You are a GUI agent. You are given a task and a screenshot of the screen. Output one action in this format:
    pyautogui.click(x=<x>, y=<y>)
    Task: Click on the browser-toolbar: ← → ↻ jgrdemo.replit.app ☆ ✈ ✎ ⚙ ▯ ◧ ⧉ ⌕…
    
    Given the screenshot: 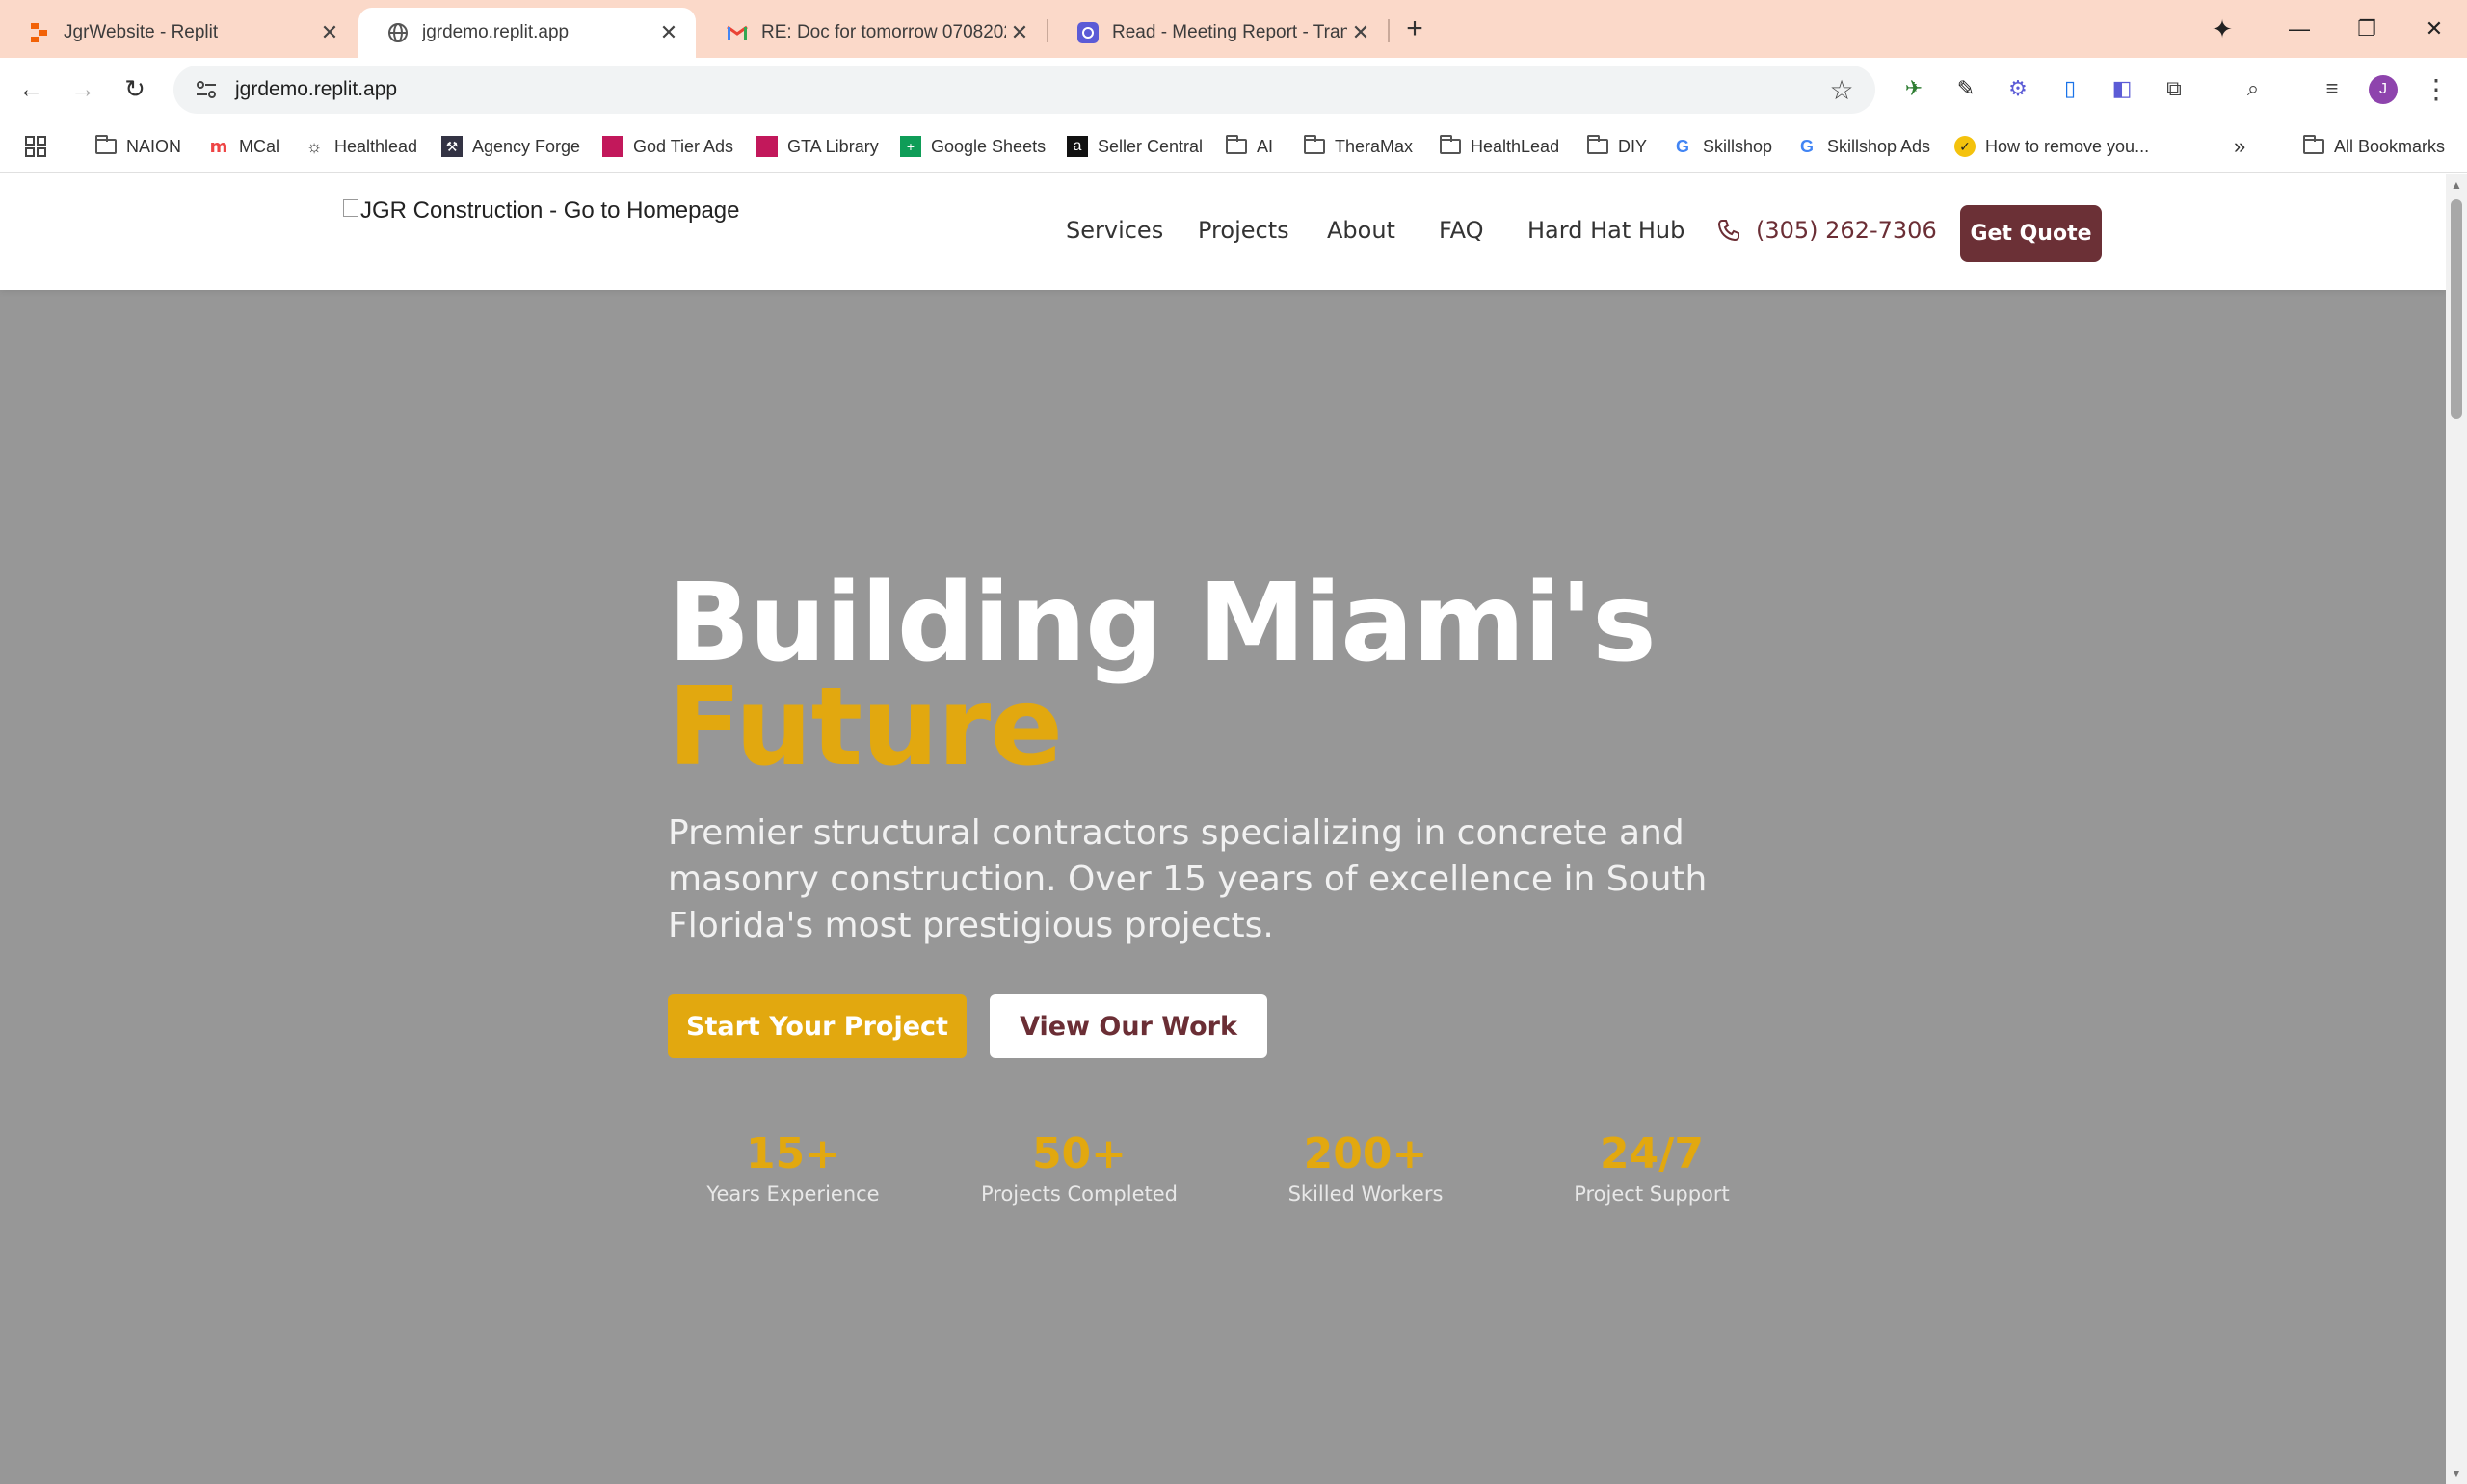 What is the action you would take?
    pyautogui.click(x=1233, y=88)
    